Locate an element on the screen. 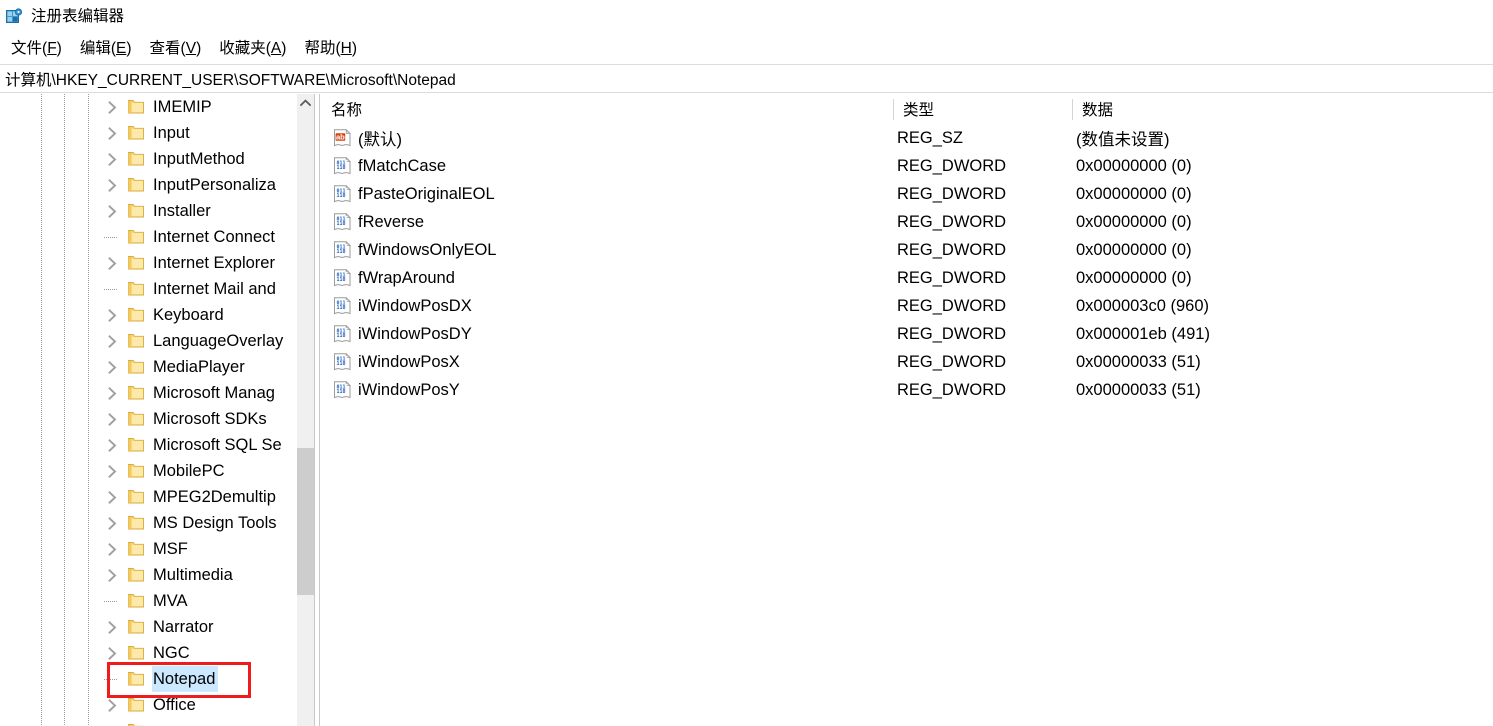 This screenshot has height=726, width=1493. tree-item: Installer is located at coordinates (155, 211).